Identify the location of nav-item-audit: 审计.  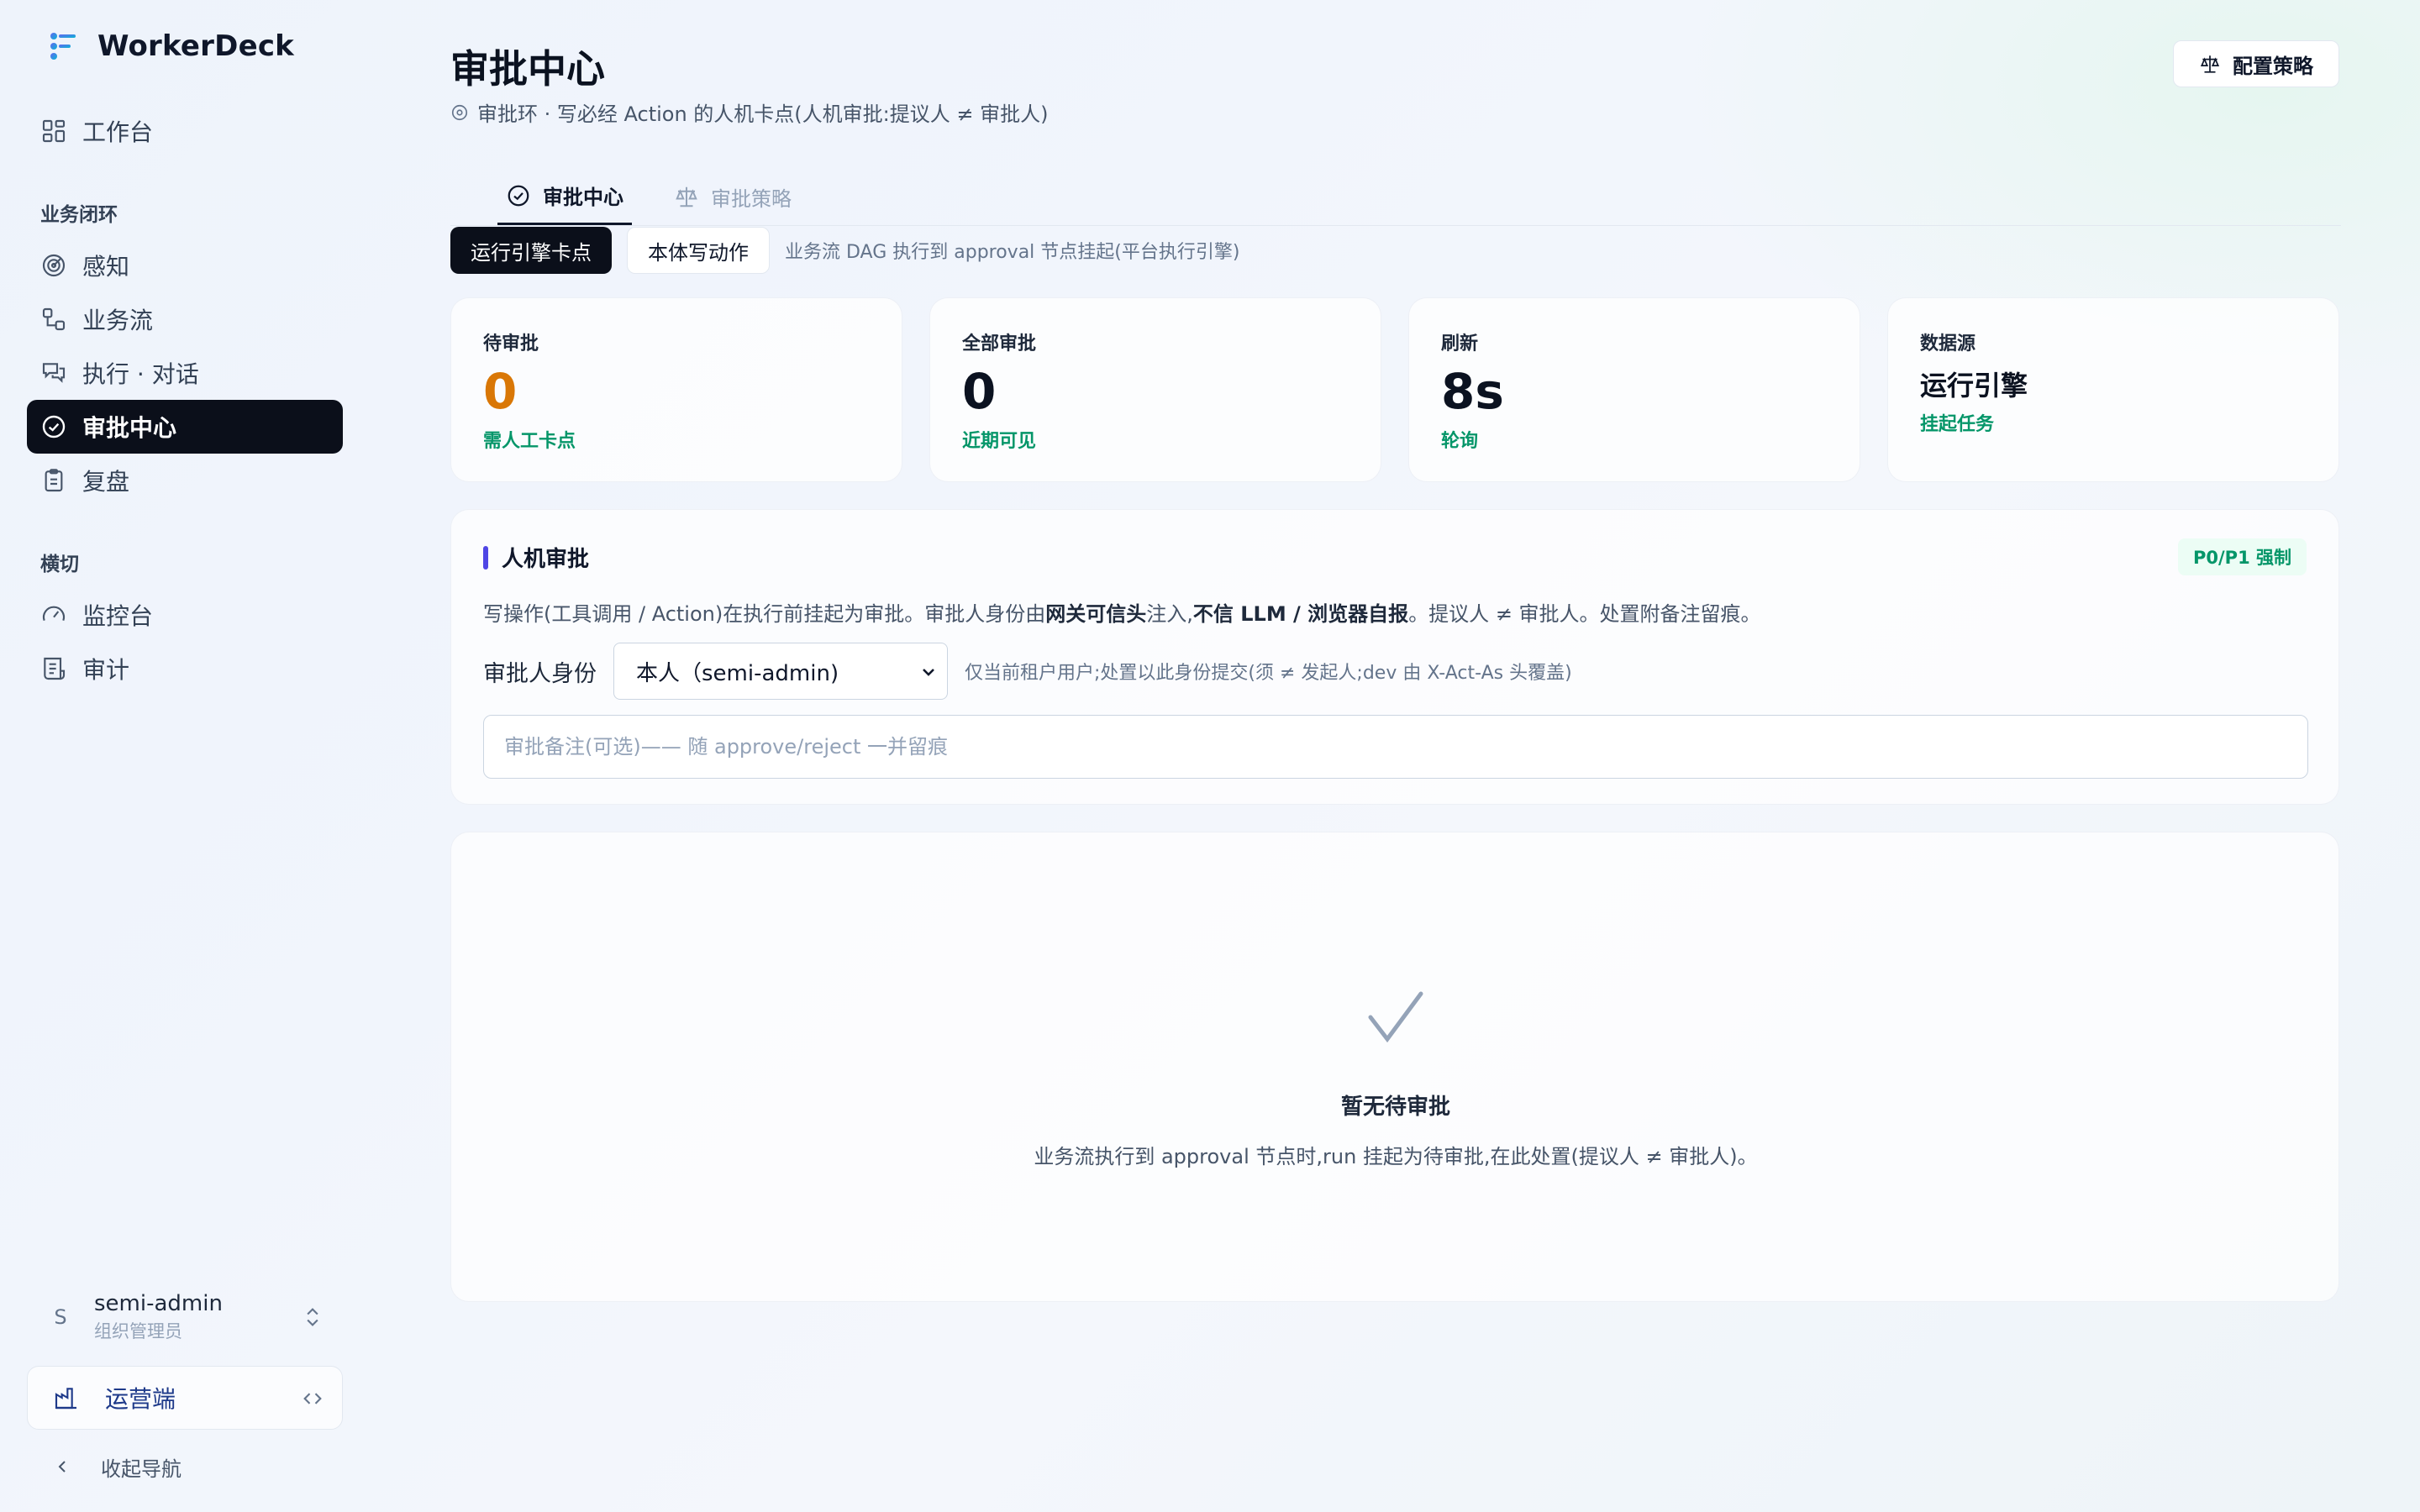
(185, 669).